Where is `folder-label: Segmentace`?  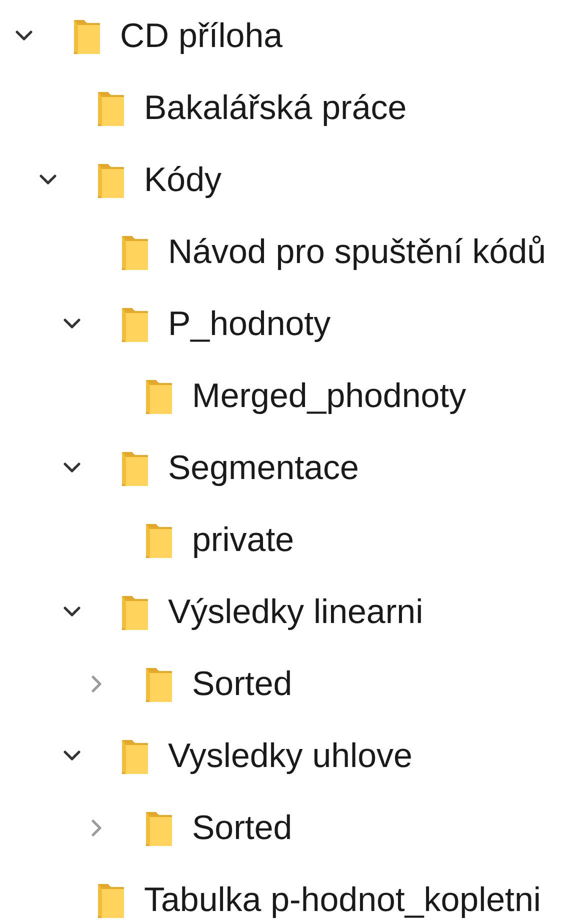
folder-label: Segmentace is located at coordinates (263, 468).